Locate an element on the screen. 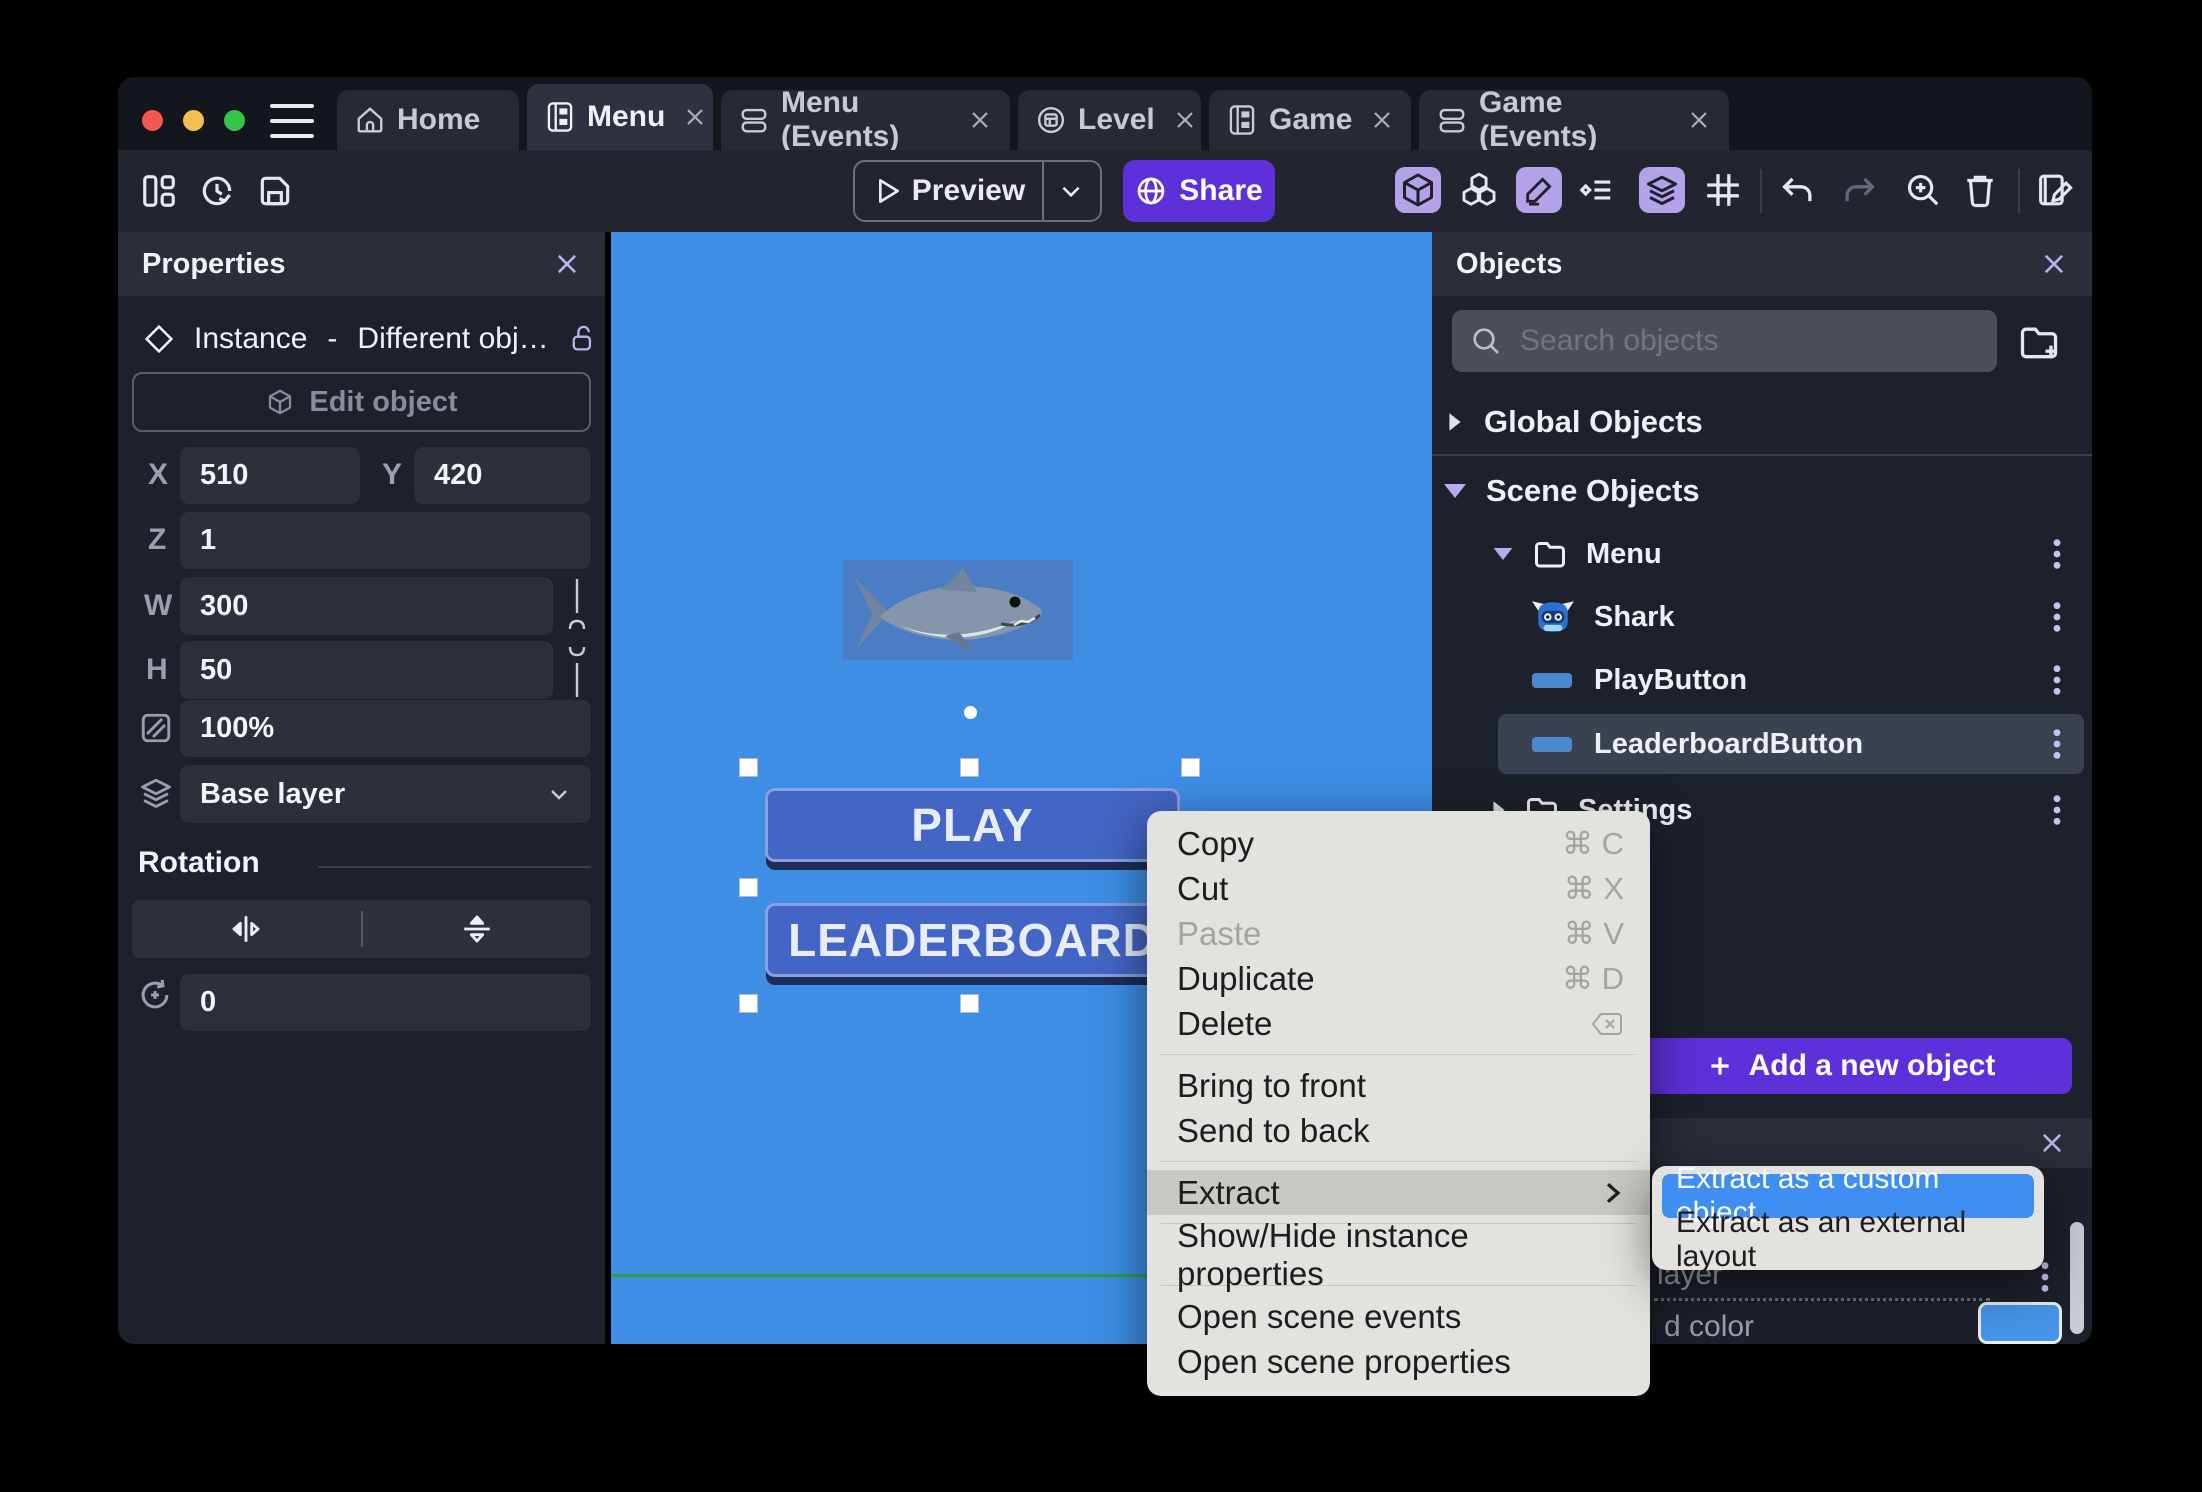 This screenshot has width=2202, height=1492. tree-item-shark: Shark is located at coordinates (1804, 617).